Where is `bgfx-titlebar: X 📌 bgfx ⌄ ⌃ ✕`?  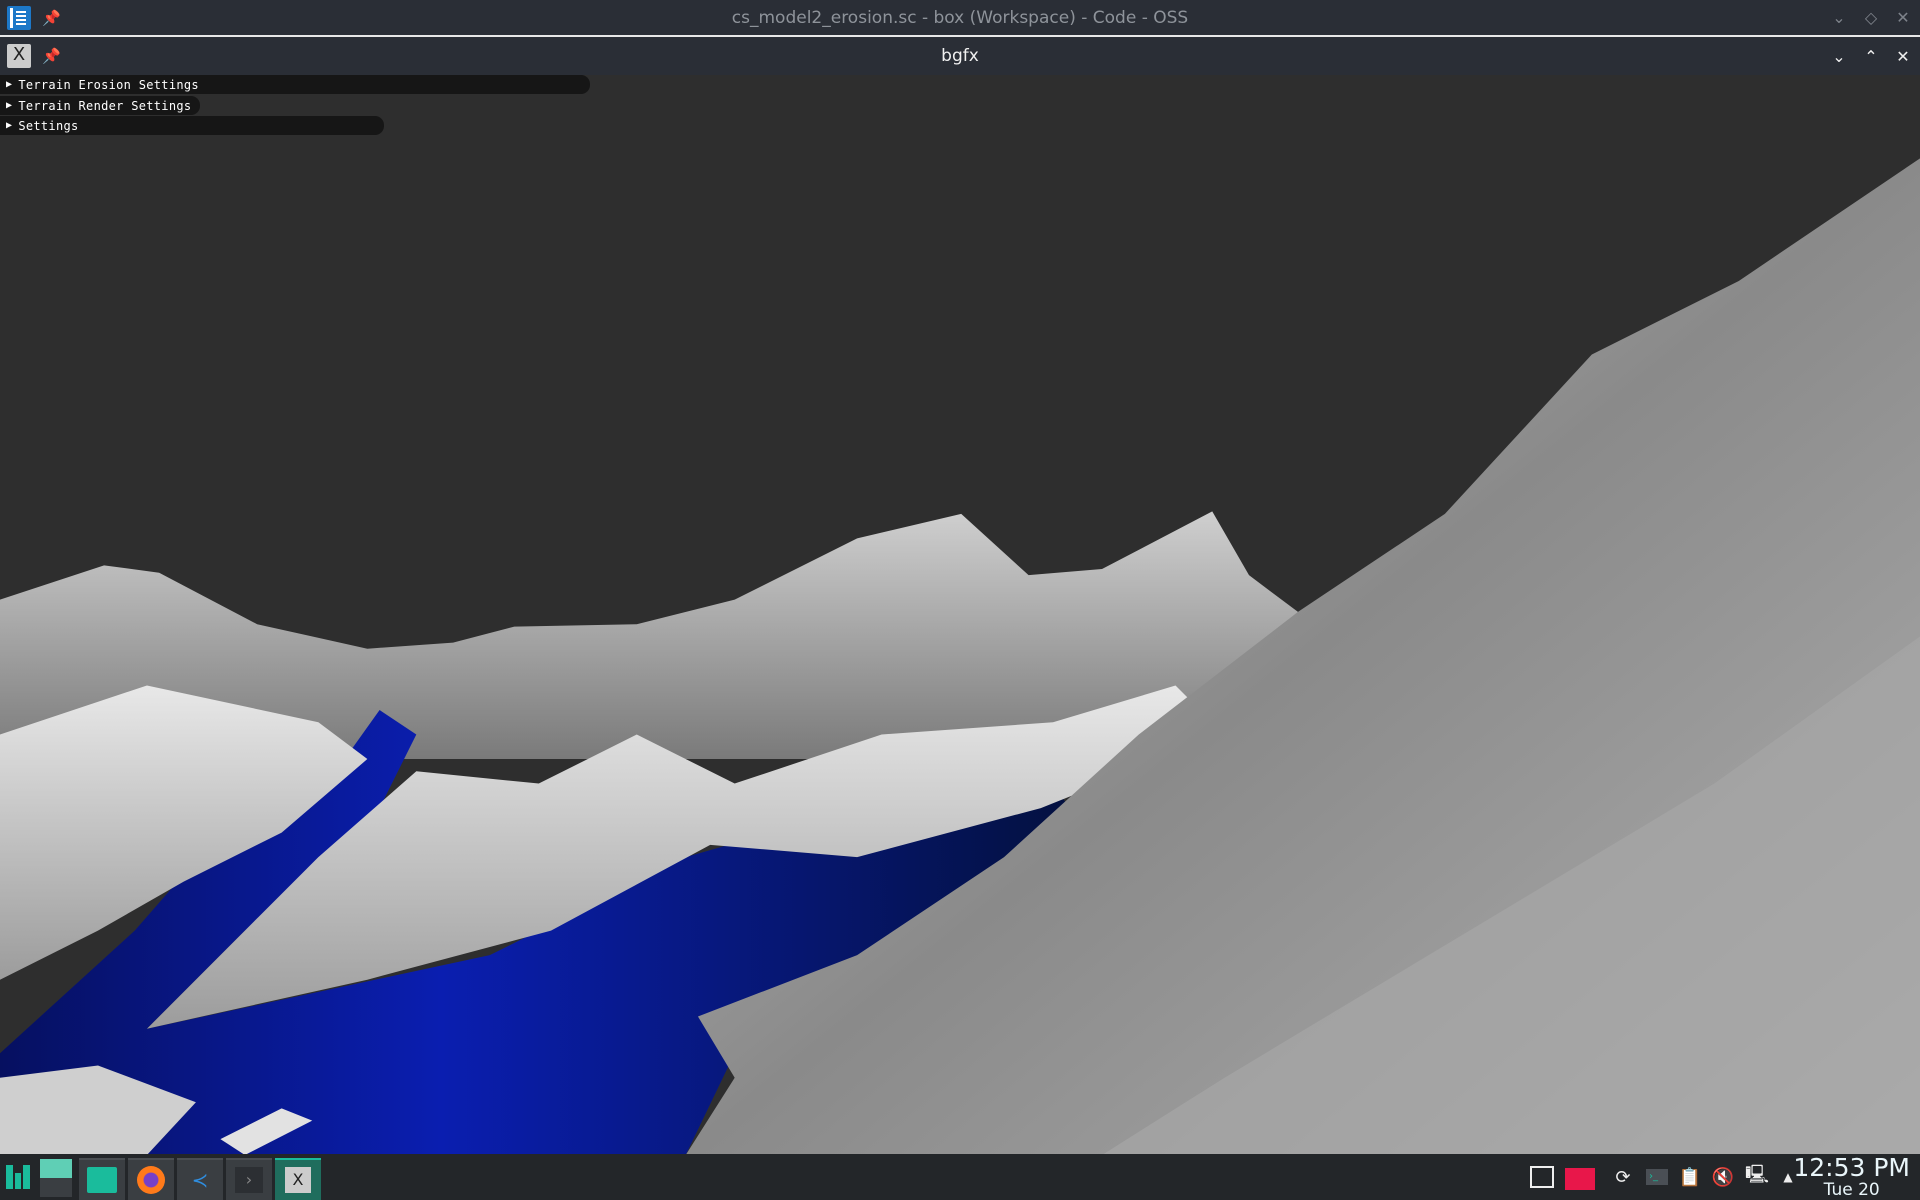 bgfx-titlebar: X 📌 bgfx ⌄ ⌃ ✕ is located at coordinates (960, 56).